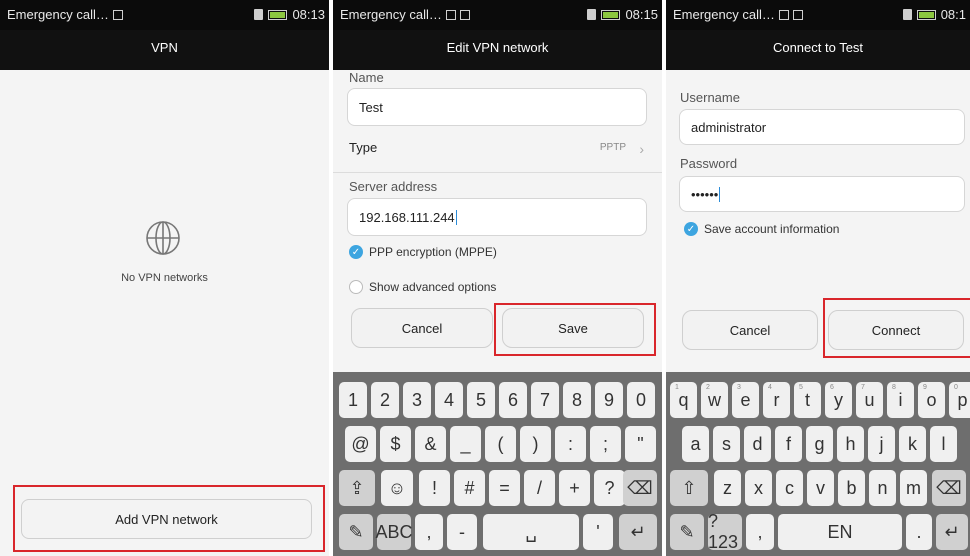  Describe the element at coordinates (683, 400) in the screenshot. I see `key-q: 1q` at that location.